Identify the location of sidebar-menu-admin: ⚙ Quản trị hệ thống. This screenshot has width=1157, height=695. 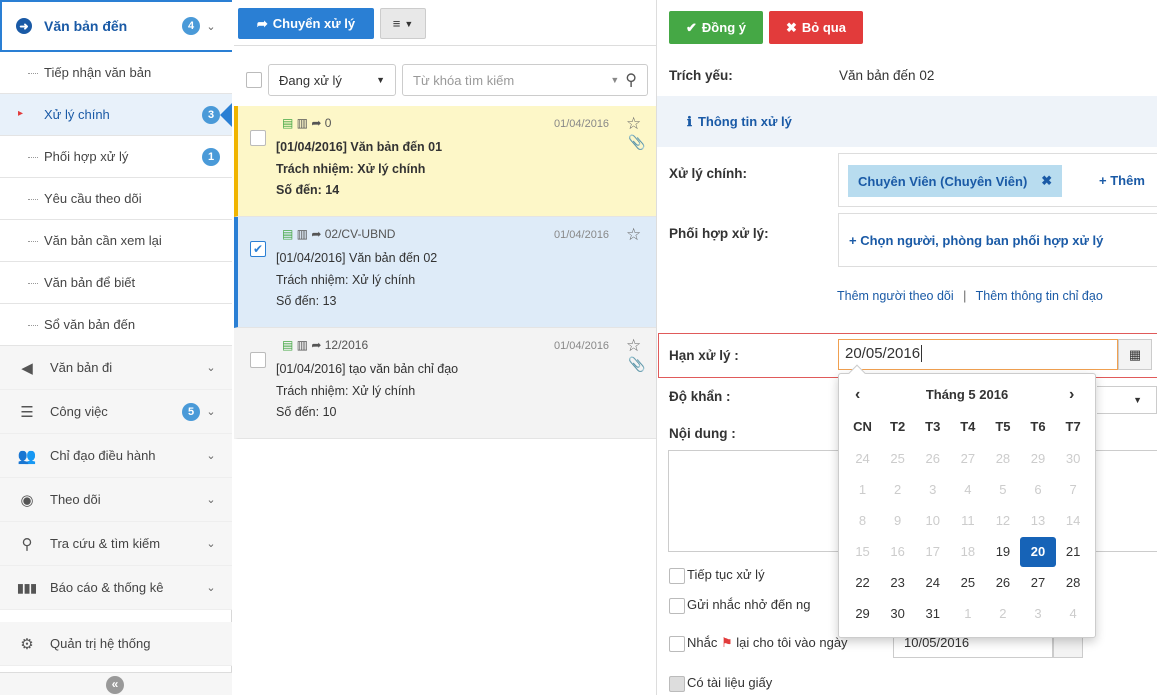
(116, 644).